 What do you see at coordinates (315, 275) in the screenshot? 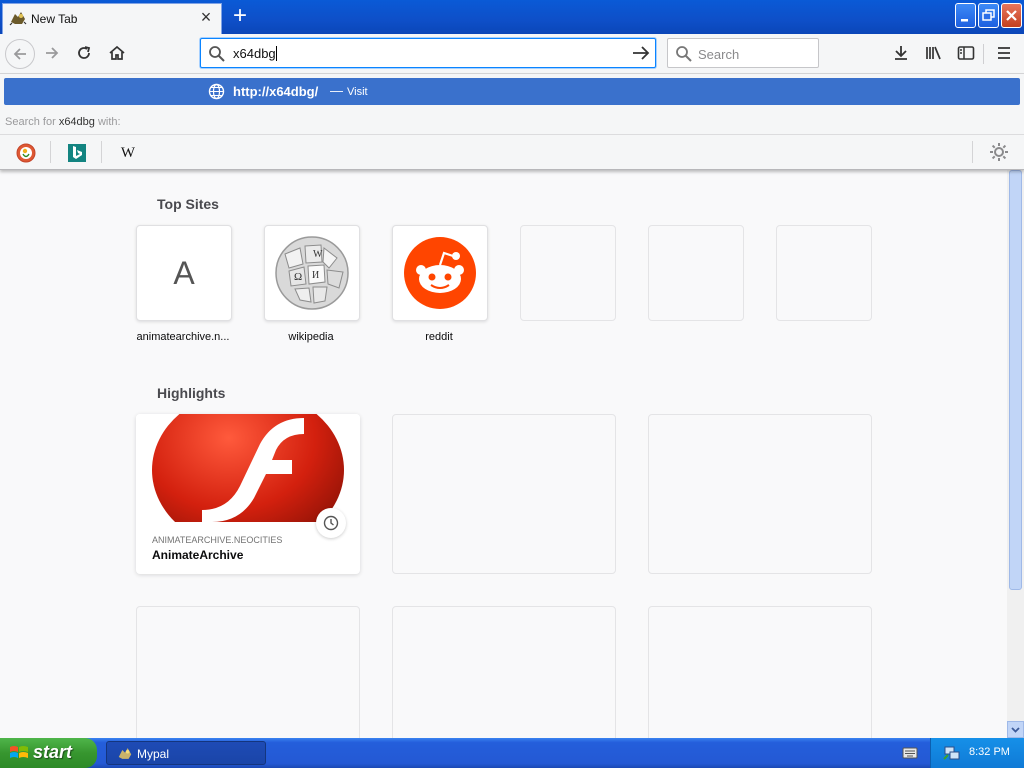
I see `svg-text: И` at bounding box center [315, 275].